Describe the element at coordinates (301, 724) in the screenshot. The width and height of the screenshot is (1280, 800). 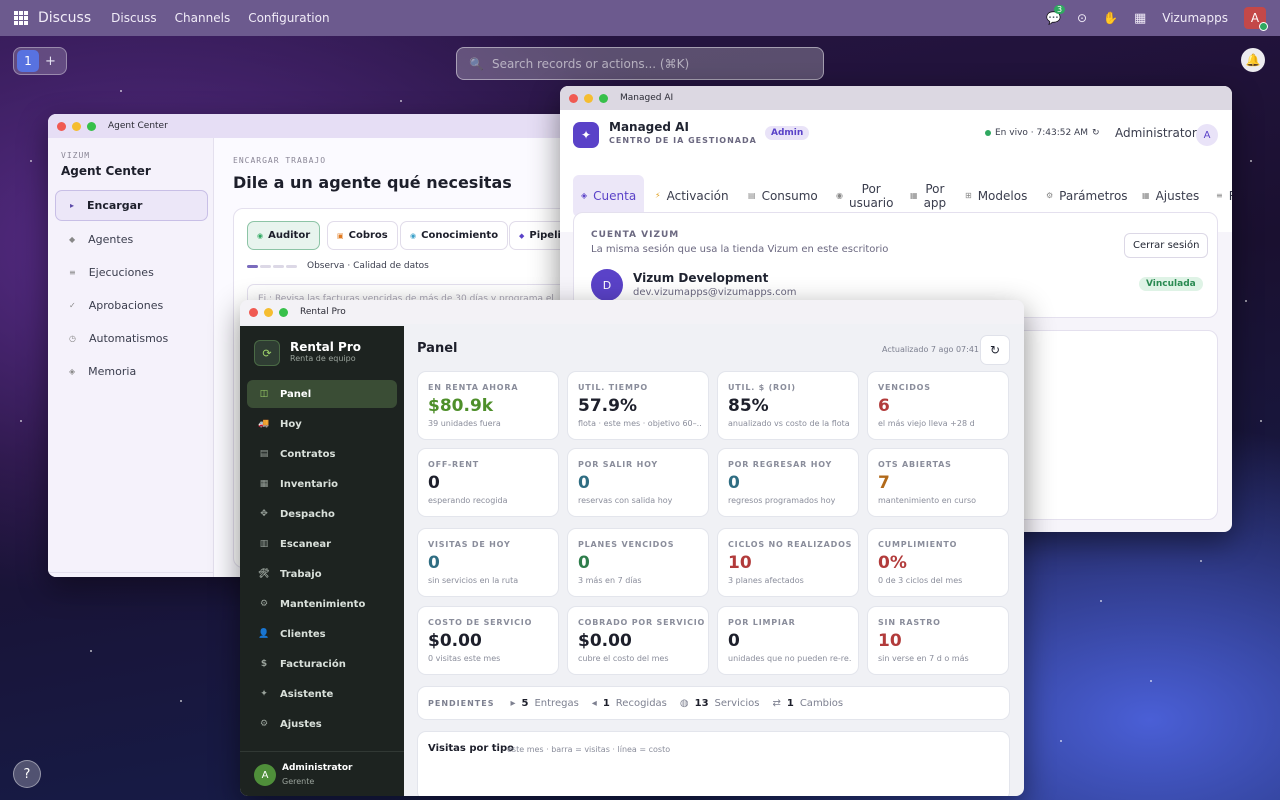
I see `sidebar-item-label: Ajustes` at that location.